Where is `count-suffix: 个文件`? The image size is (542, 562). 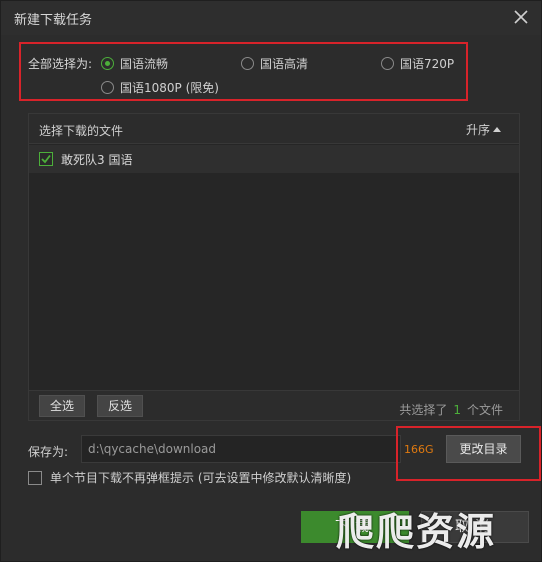 count-suffix: 个文件 is located at coordinates (484, 410).